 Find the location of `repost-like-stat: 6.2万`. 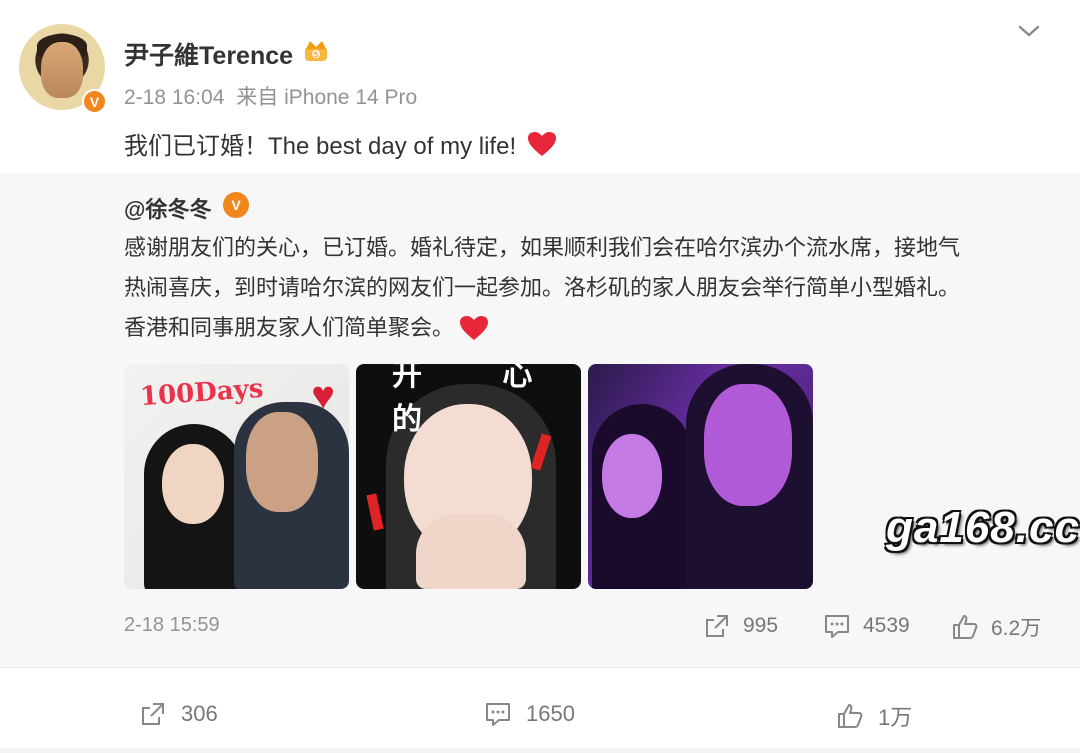

repost-like-stat: 6.2万 is located at coordinates (996, 627).